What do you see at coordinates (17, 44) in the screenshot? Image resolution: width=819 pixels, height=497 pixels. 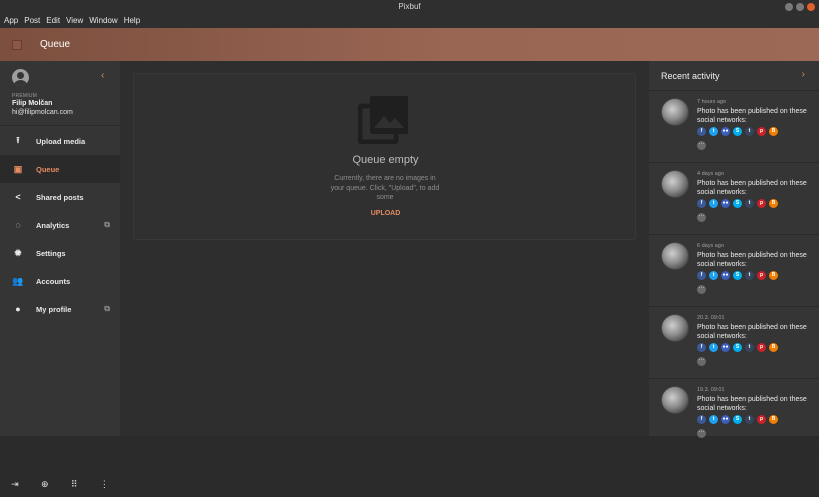 I see `queue-icon` at bounding box center [17, 44].